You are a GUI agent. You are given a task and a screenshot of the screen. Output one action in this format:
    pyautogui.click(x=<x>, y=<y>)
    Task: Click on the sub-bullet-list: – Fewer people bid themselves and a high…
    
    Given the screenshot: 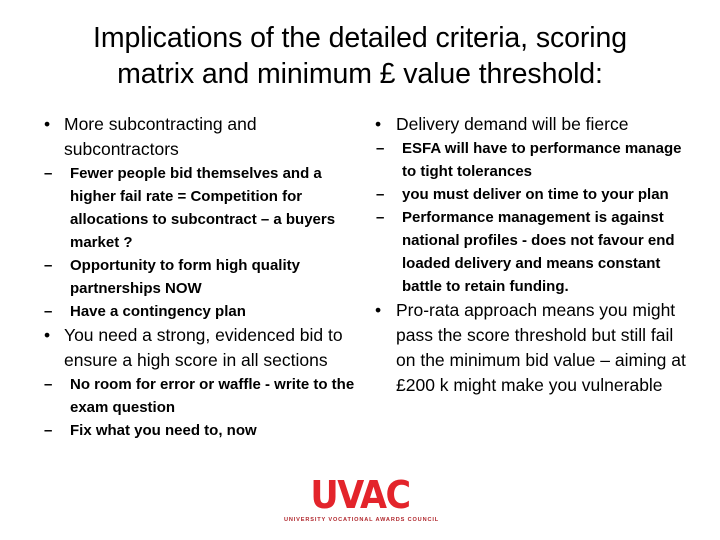 What is the action you would take?
    pyautogui.click(x=201, y=242)
    